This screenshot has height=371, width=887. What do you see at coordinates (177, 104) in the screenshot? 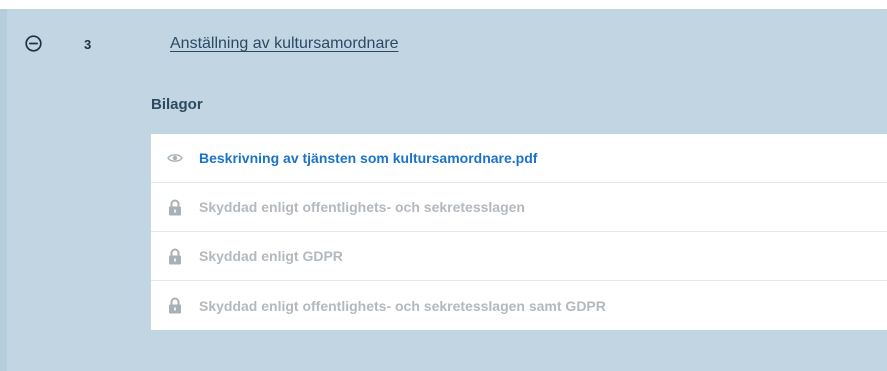
I see `attachments-heading: Bilagor` at bounding box center [177, 104].